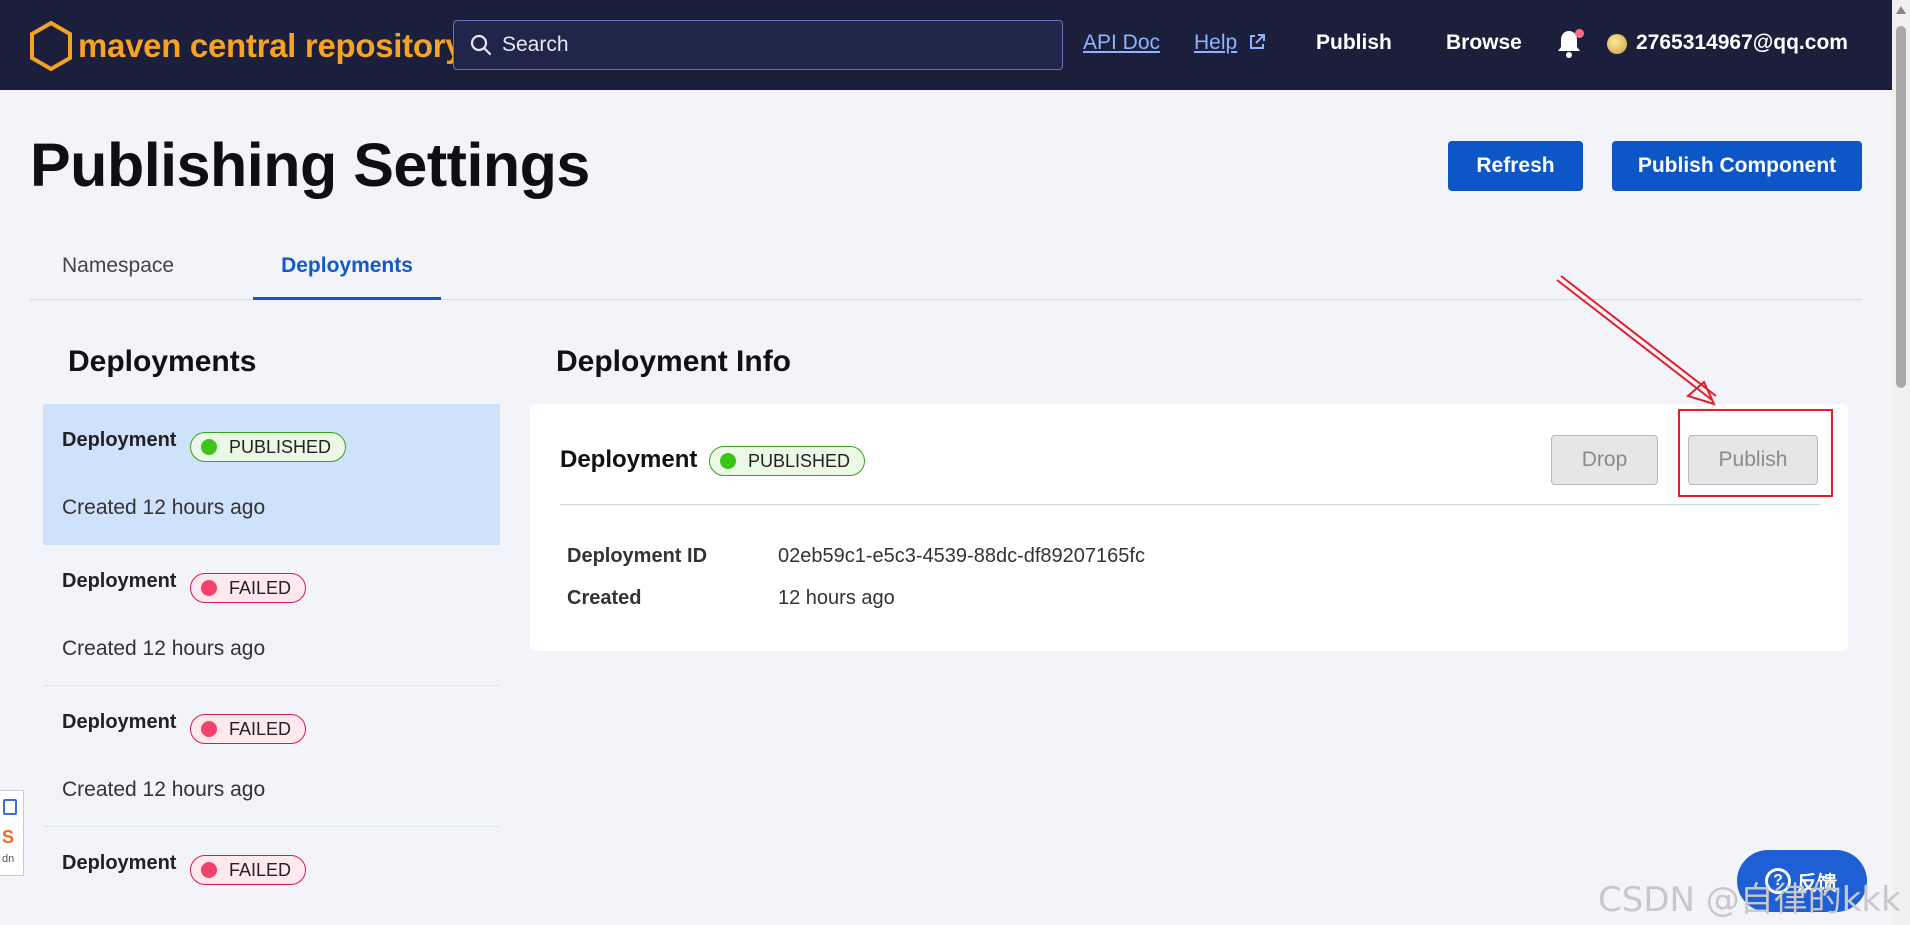  Describe the element at coordinates (1257, 41) in the screenshot. I see `external-link-icon` at that location.